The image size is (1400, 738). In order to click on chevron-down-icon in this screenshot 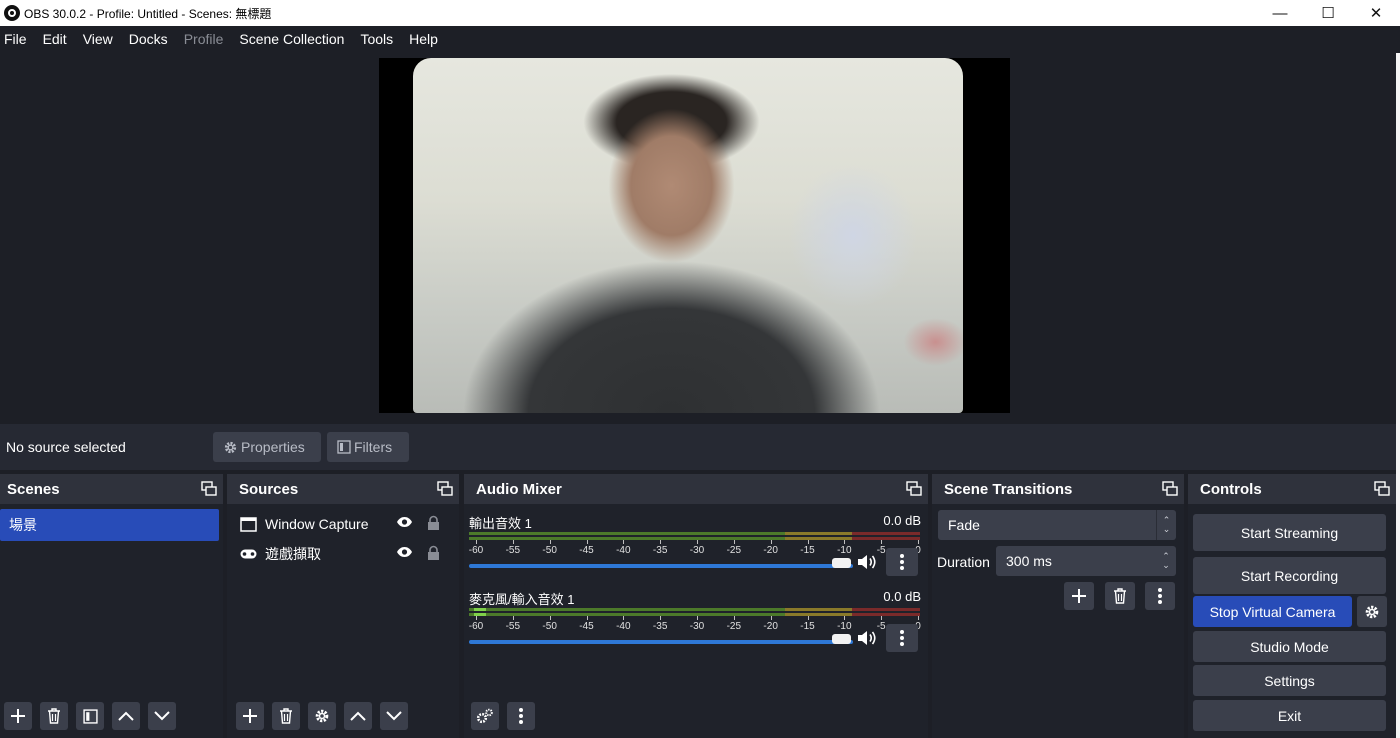, I will do `click(162, 716)`.